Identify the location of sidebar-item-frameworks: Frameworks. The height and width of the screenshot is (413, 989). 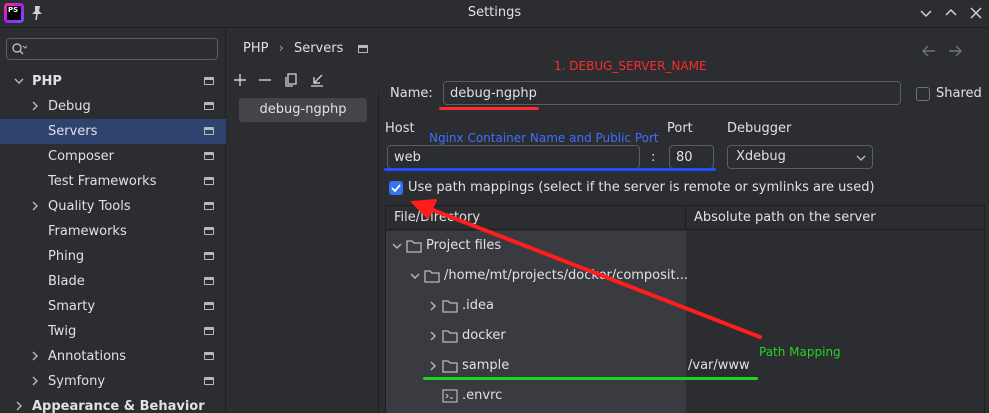
(113, 231).